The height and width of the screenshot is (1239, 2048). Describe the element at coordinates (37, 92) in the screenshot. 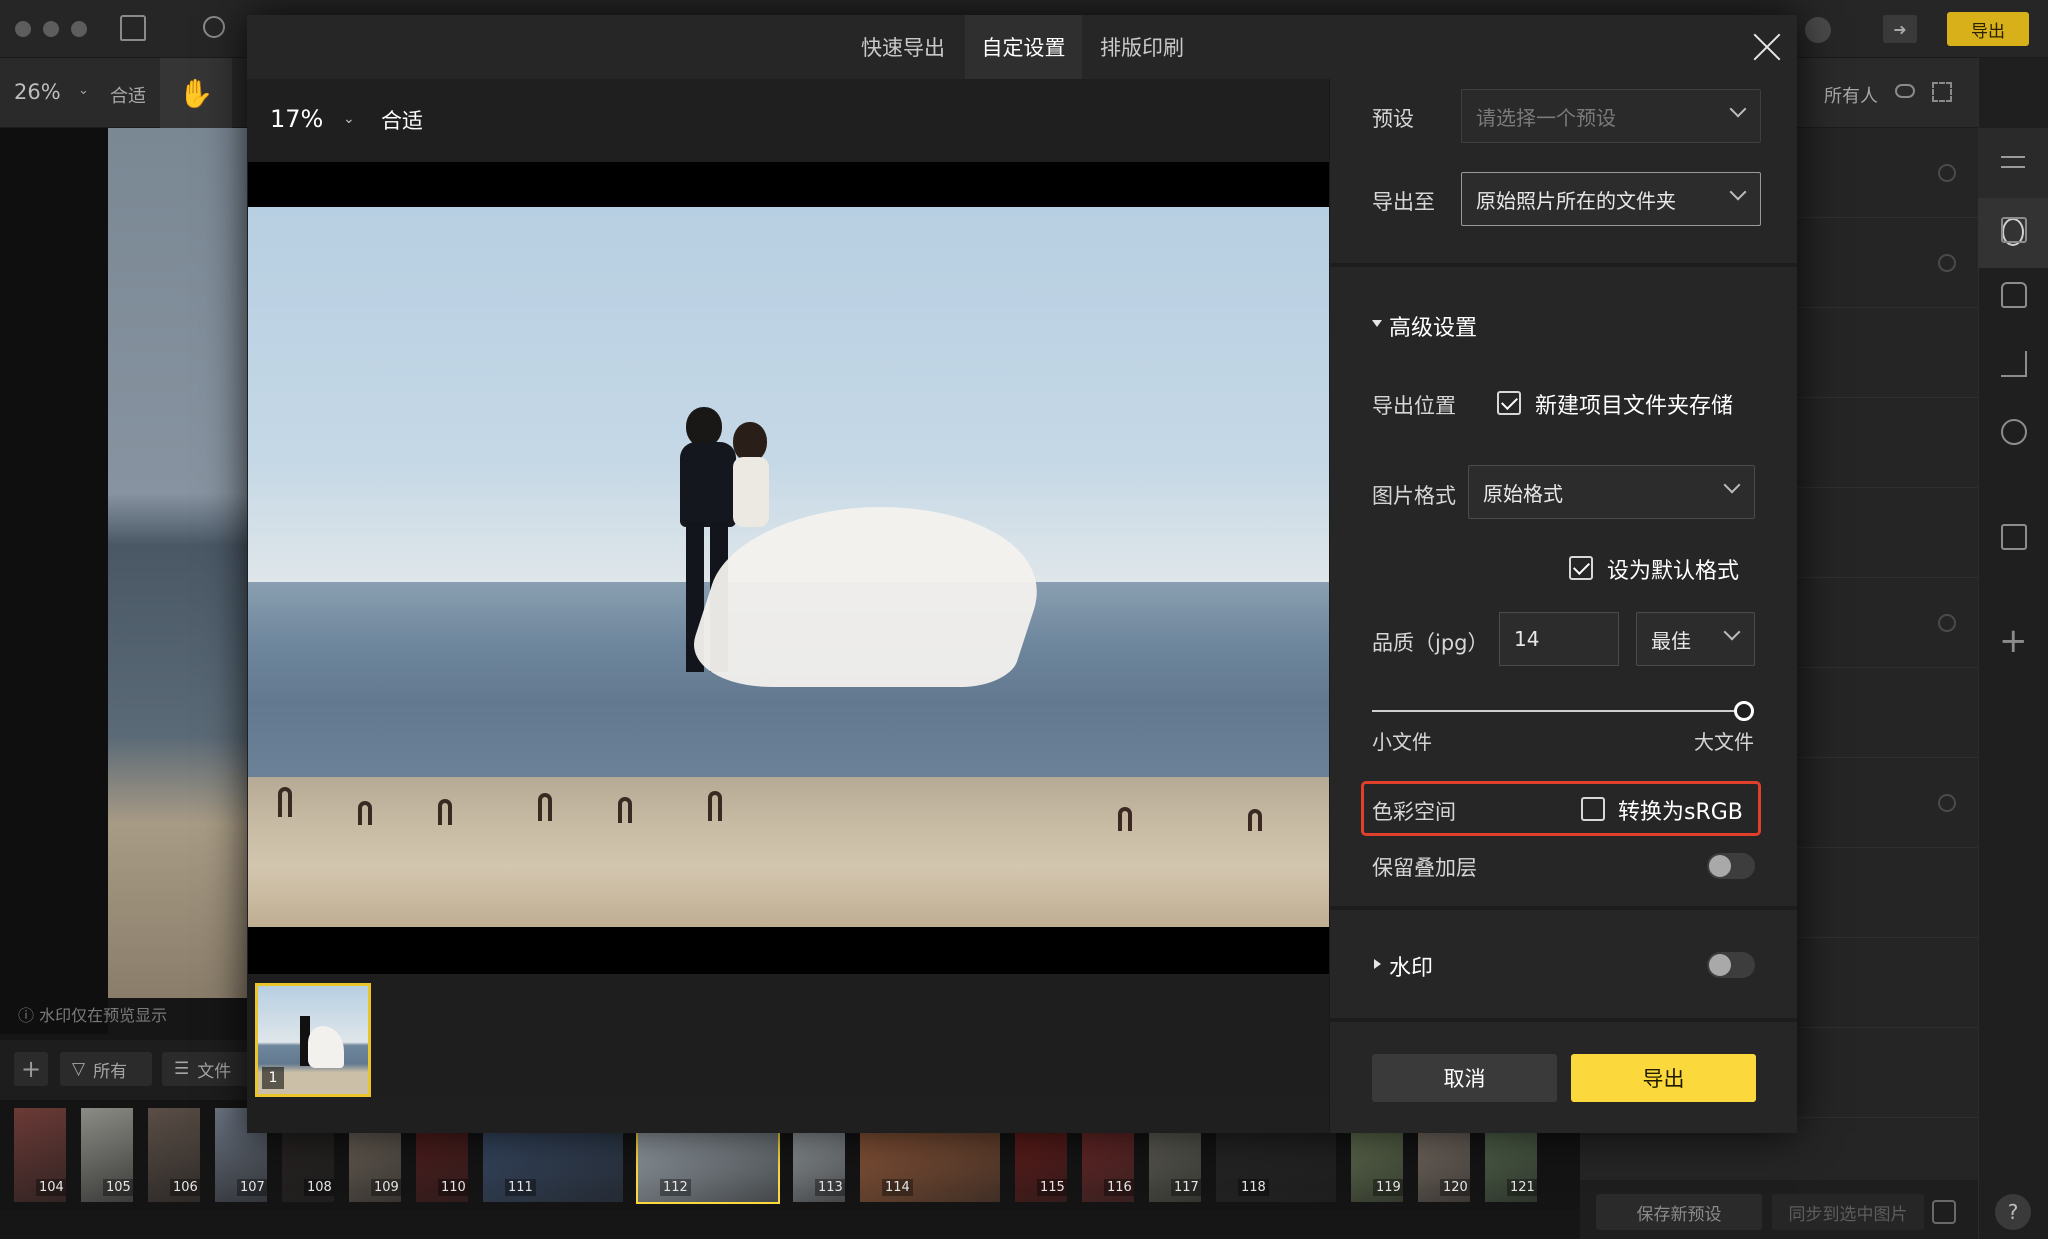

I see `zoom-level: 26%` at that location.